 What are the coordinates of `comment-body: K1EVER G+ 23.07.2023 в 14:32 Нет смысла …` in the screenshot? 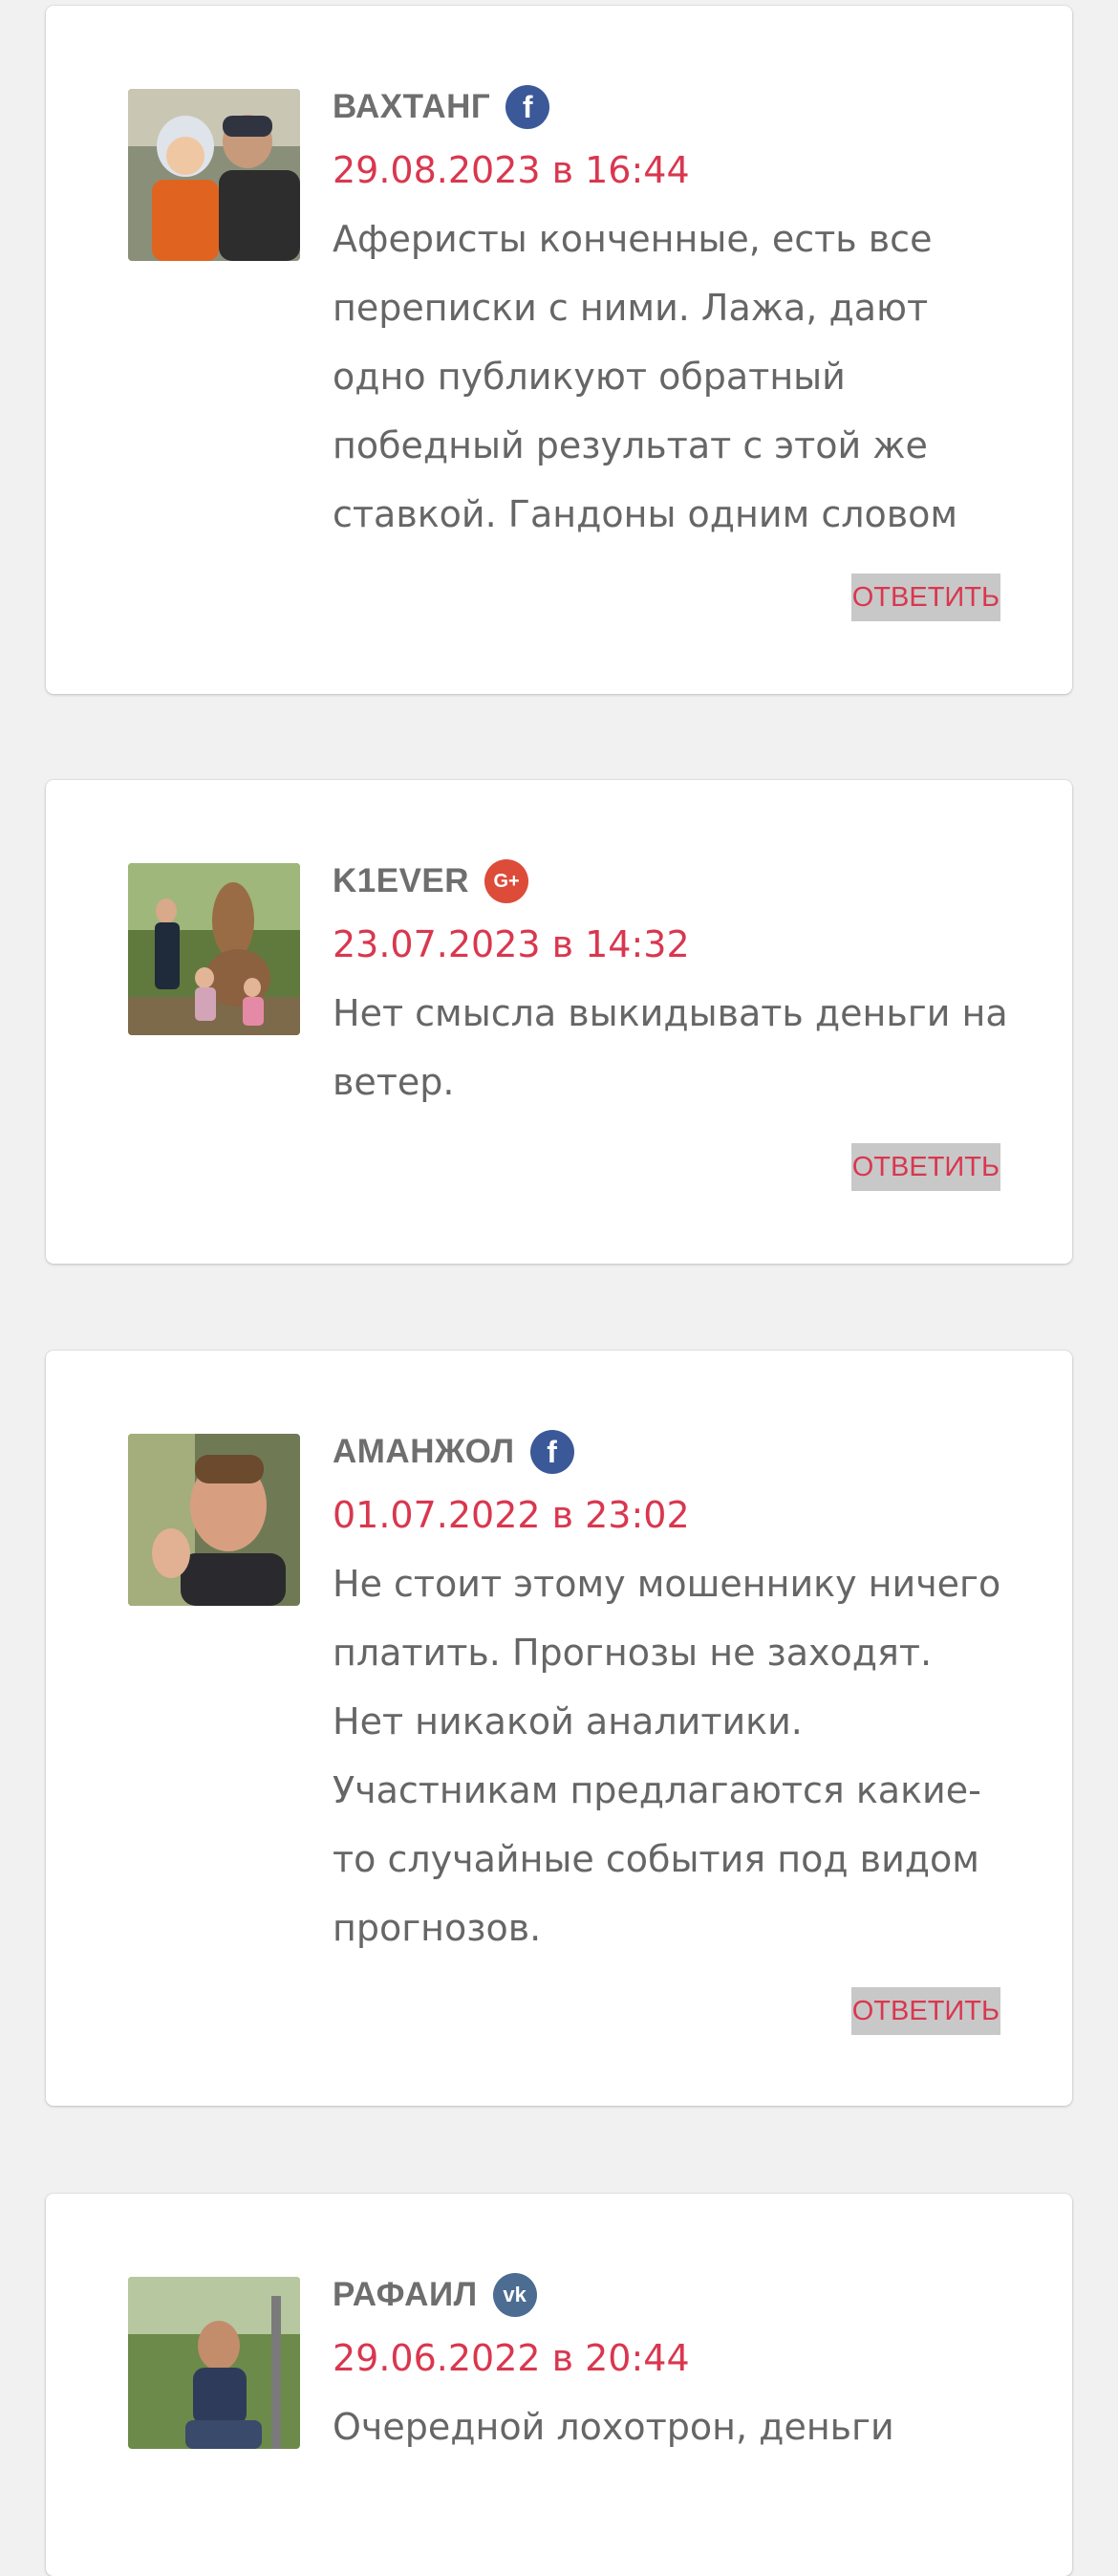 It's located at (672, 986).